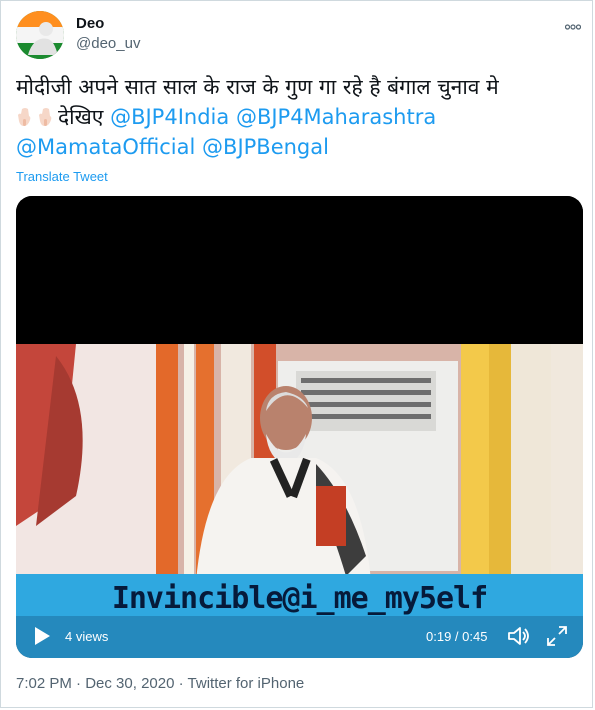  I want to click on tweet-text-line2: देखिए @BJP4India @BJP4Maharashtra, so click(298, 117).